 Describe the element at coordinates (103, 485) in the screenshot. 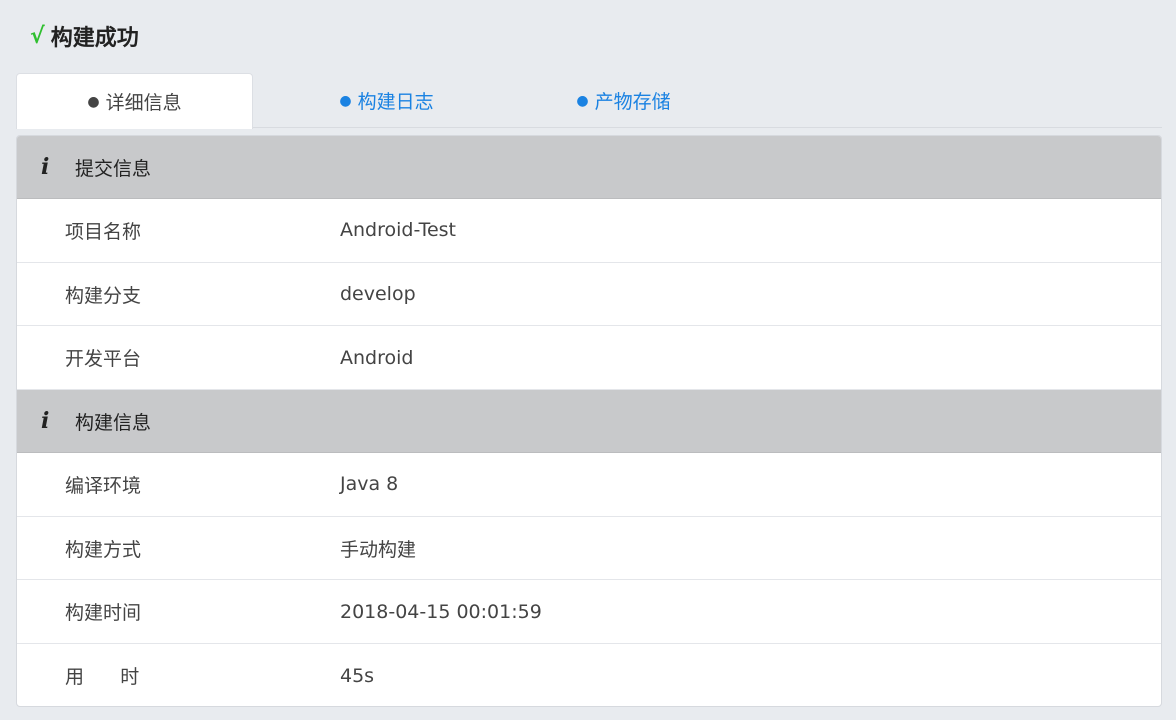

I see `row-key: 编译环境` at that location.